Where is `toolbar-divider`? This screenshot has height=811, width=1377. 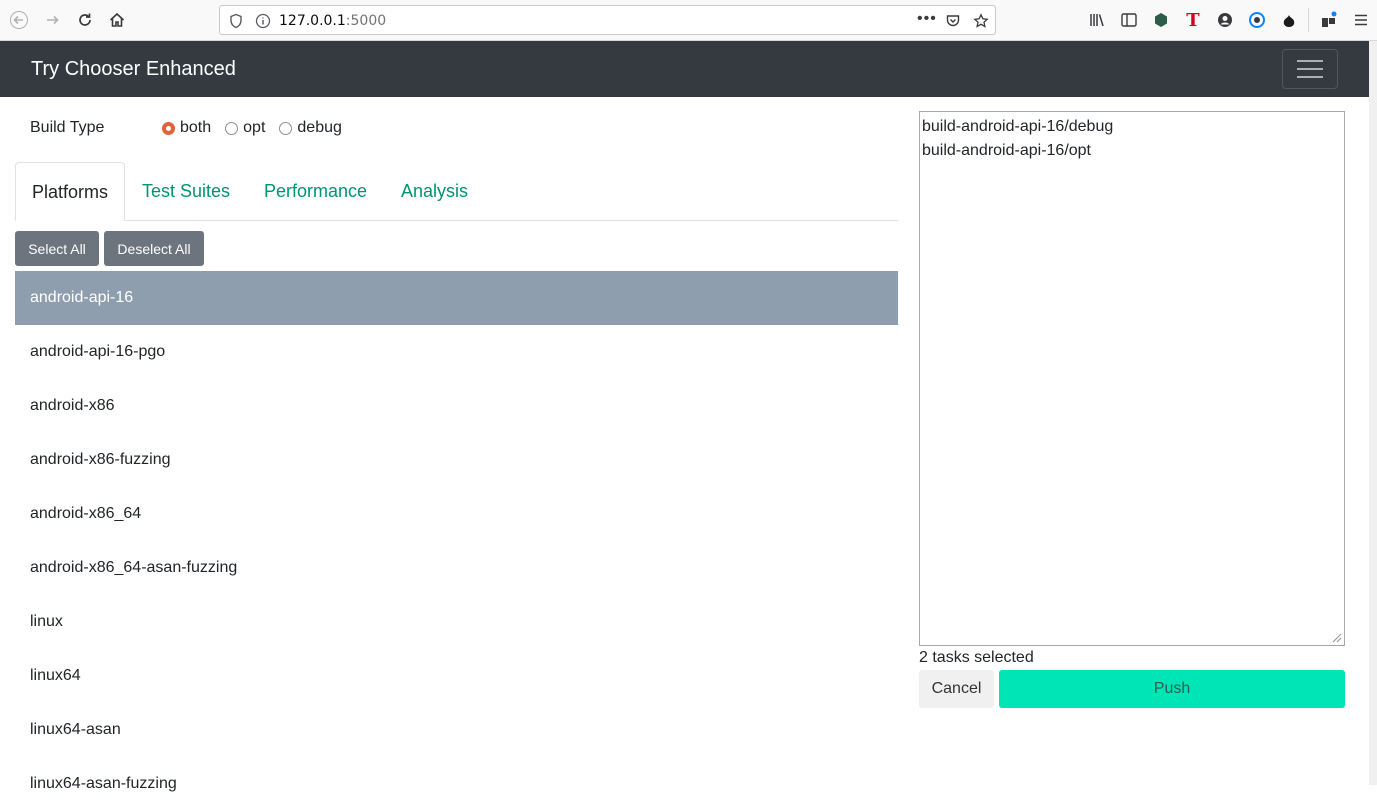 toolbar-divider is located at coordinates (1308, 20).